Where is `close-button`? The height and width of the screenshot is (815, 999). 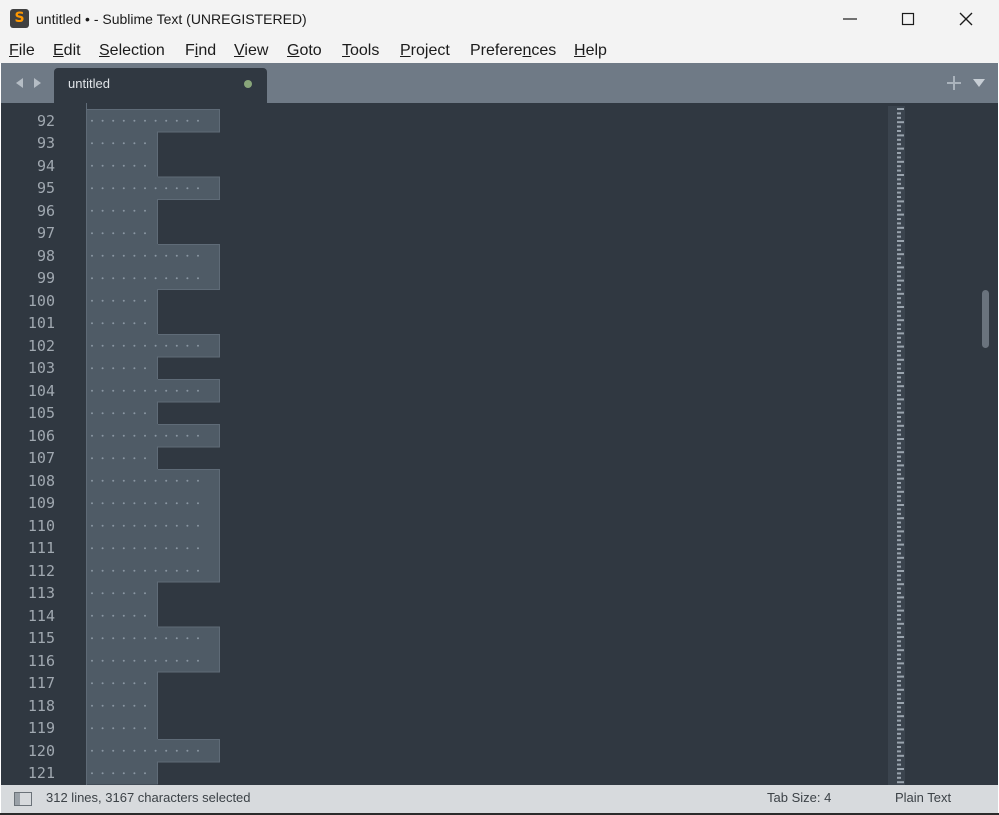
close-button is located at coordinates (966, 19).